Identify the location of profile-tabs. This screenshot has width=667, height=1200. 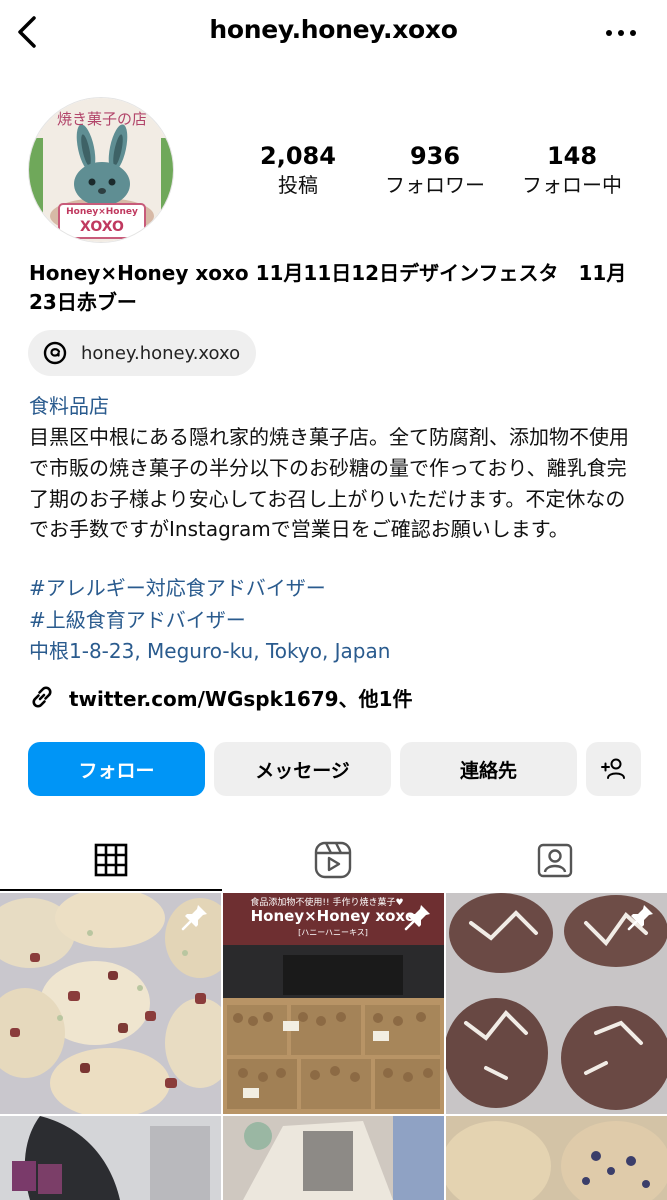
(333, 860).